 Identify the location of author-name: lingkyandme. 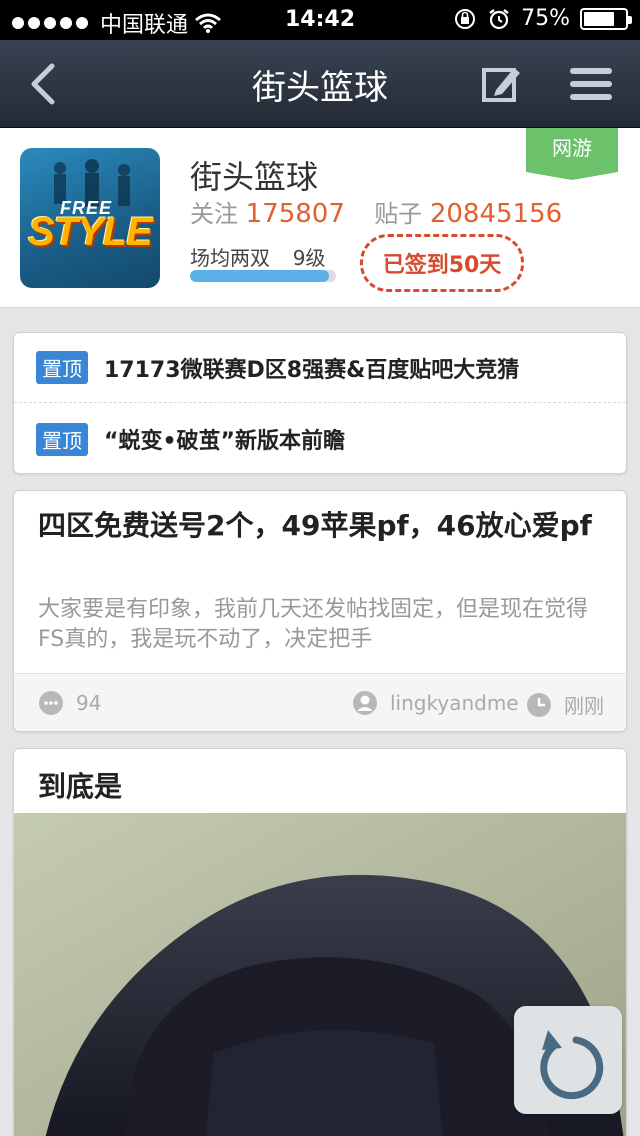
(454, 703).